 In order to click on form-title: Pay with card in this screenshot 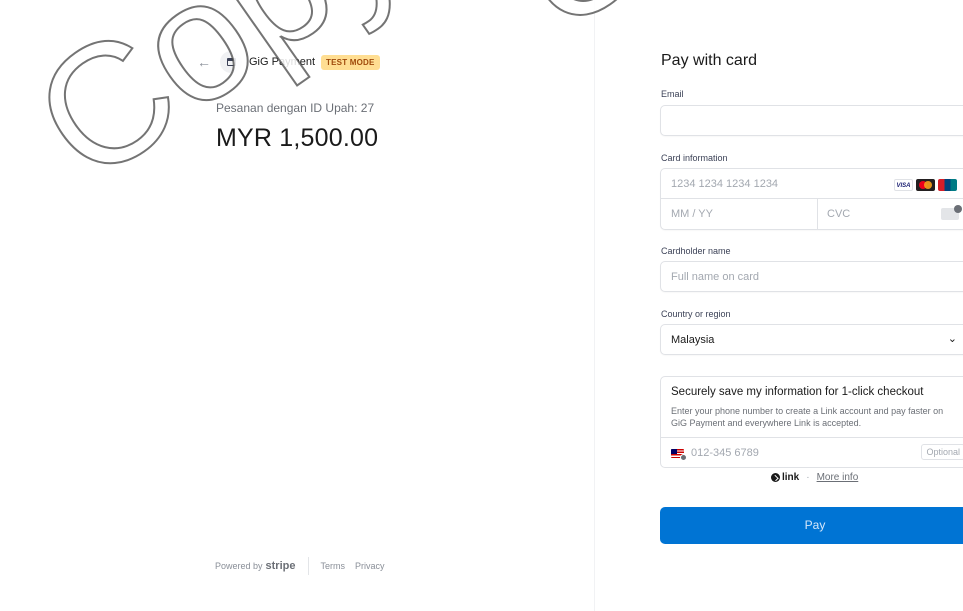, I will do `click(709, 60)`.